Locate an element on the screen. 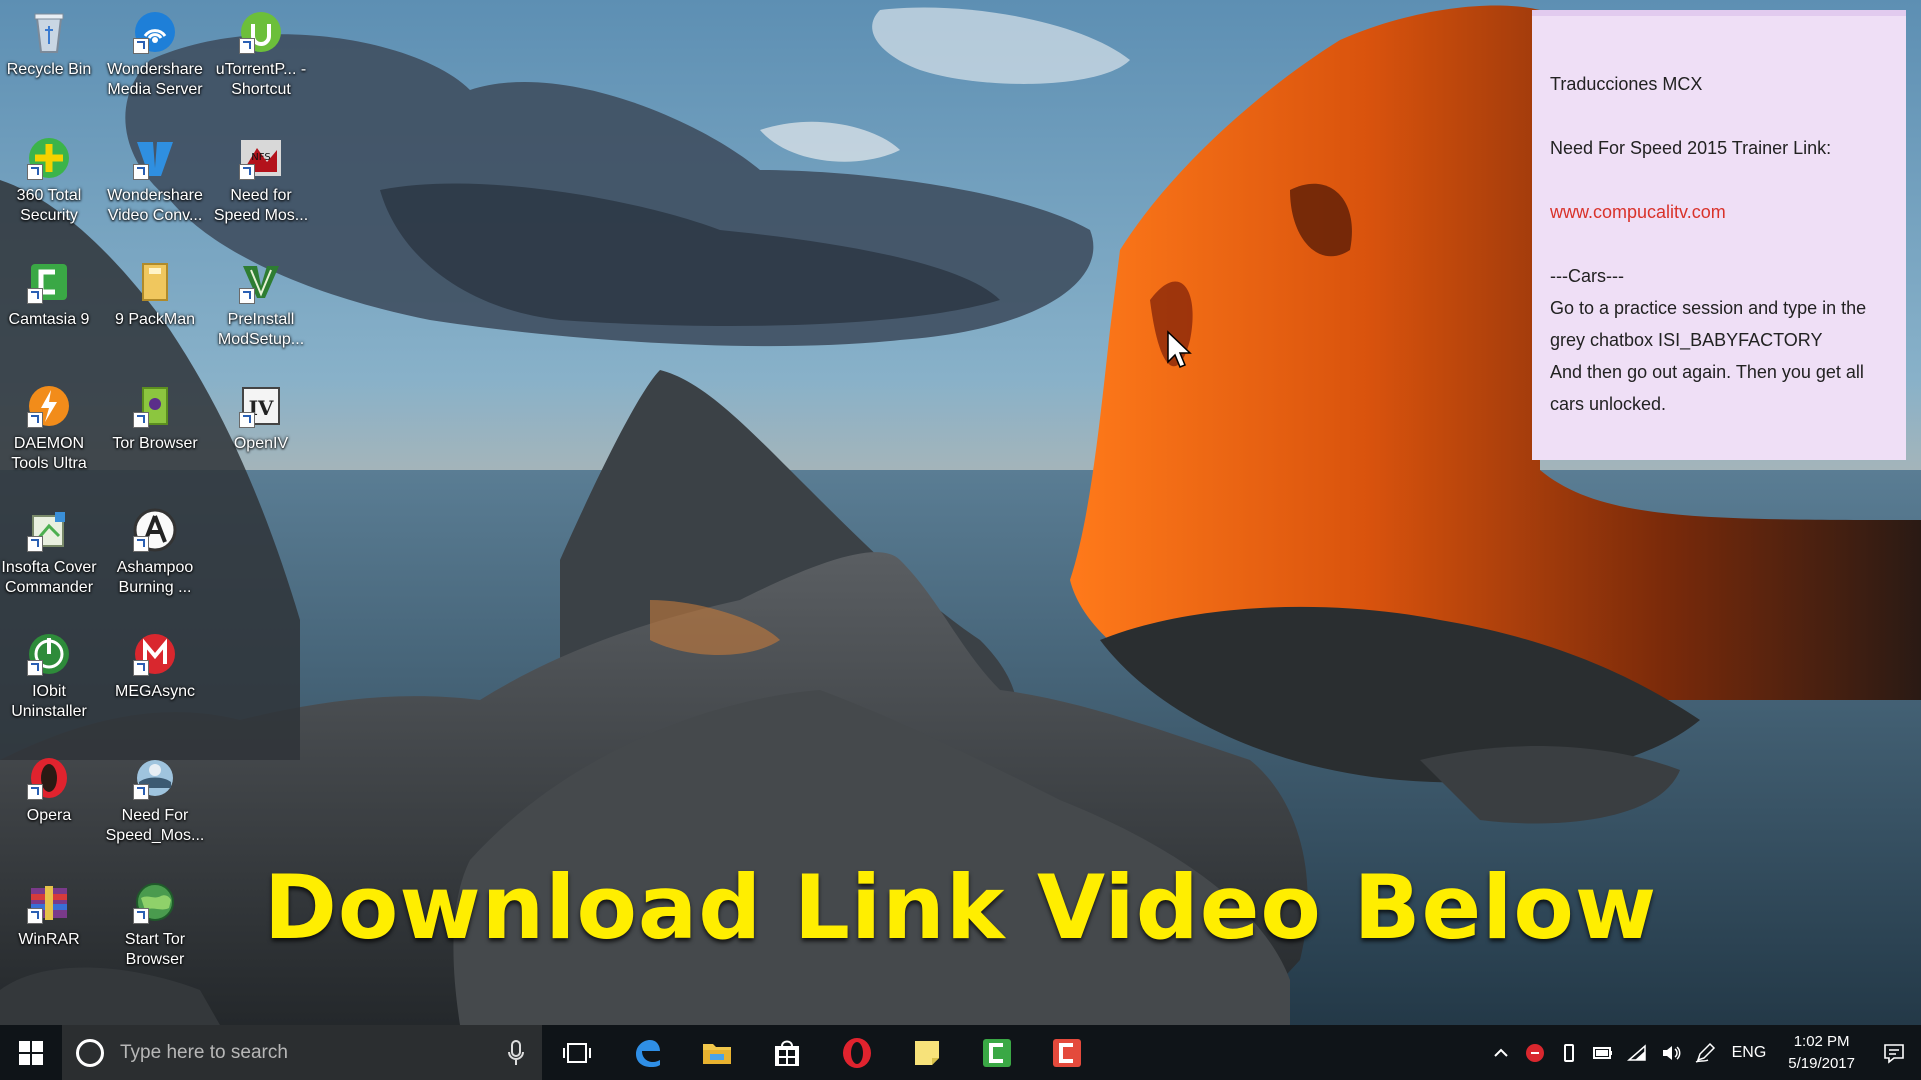 Image resolution: width=1921 pixels, height=1080 pixels. package-icon is located at coordinates (155, 282).